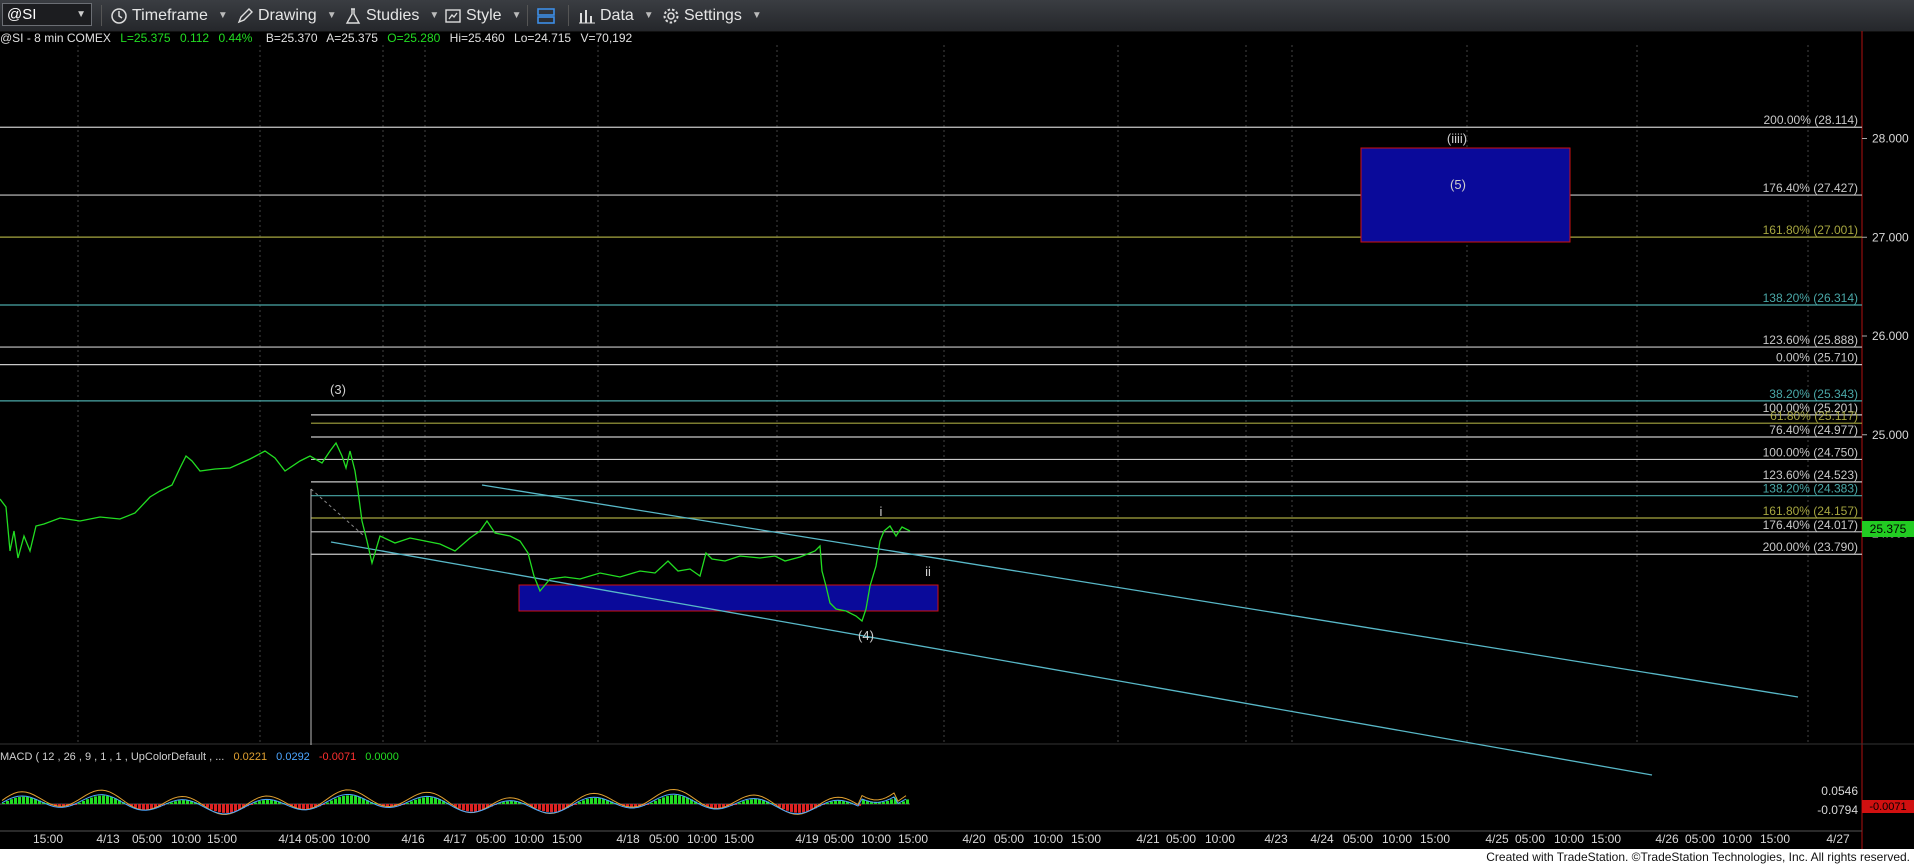  Describe the element at coordinates (546, 15) in the screenshot. I see `layout-button` at that location.